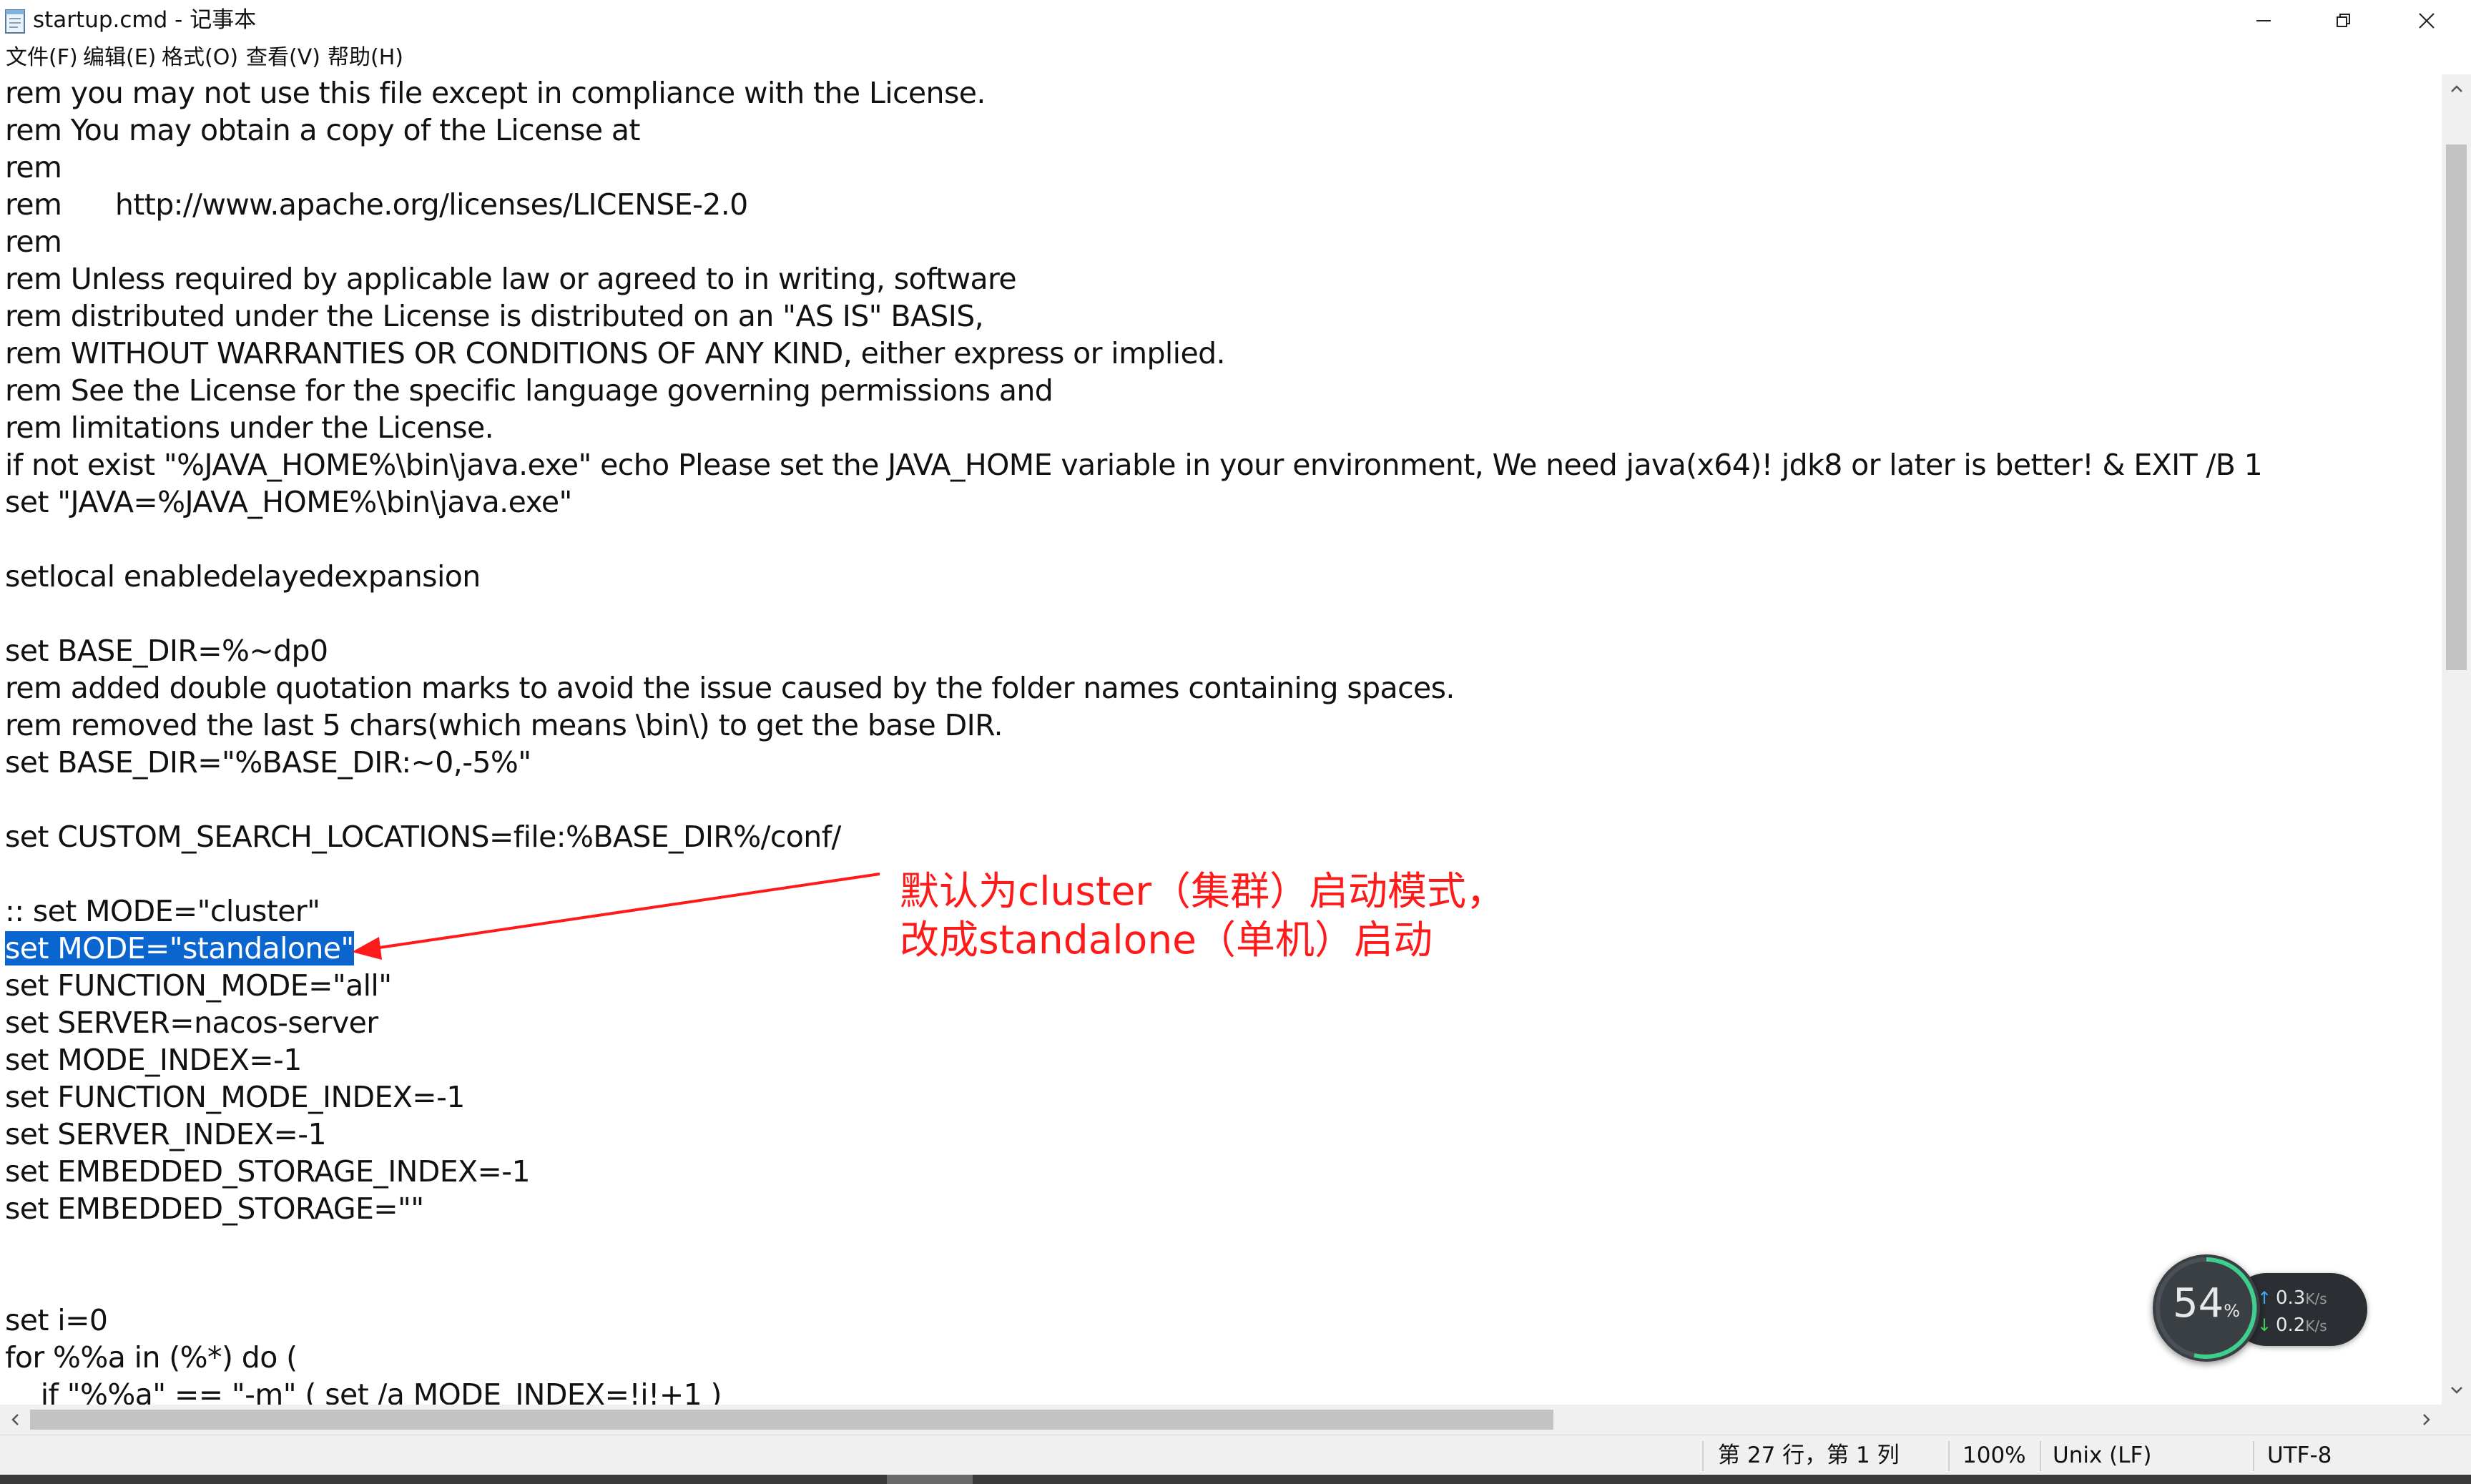 Image resolution: width=2471 pixels, height=1484 pixels. I want to click on code-line: set SERVER=nacos-server, so click(1133, 1023).